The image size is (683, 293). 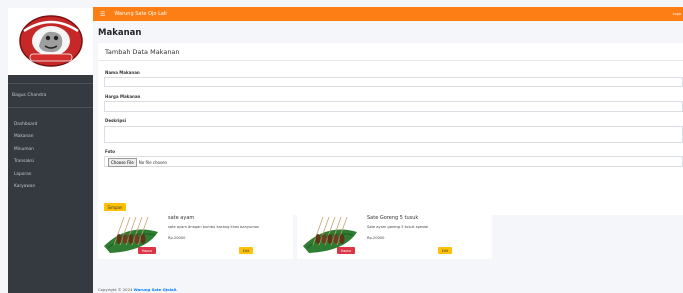 What do you see at coordinates (140, 14) in the screenshot?
I see `app-title: Warung Sate Ojo Lali` at bounding box center [140, 14].